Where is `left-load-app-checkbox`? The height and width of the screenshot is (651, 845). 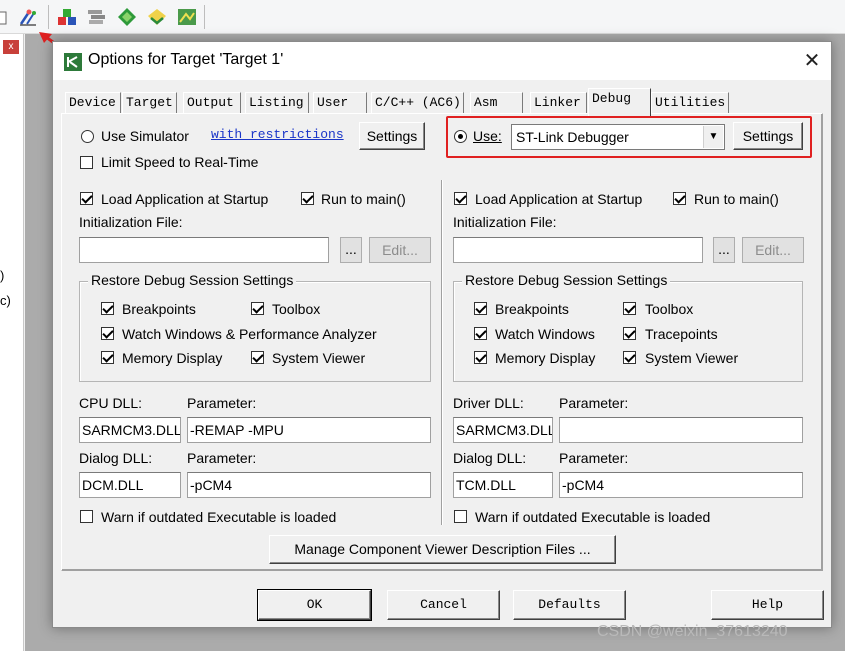 left-load-app-checkbox is located at coordinates (86, 198).